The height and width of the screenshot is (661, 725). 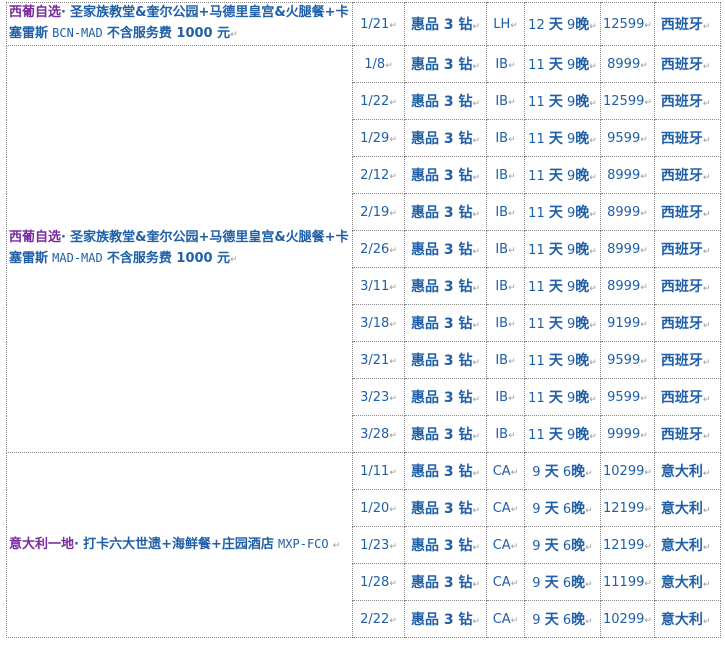 What do you see at coordinates (375, 138) in the screenshot?
I see `departure-date-text: 1/29` at bounding box center [375, 138].